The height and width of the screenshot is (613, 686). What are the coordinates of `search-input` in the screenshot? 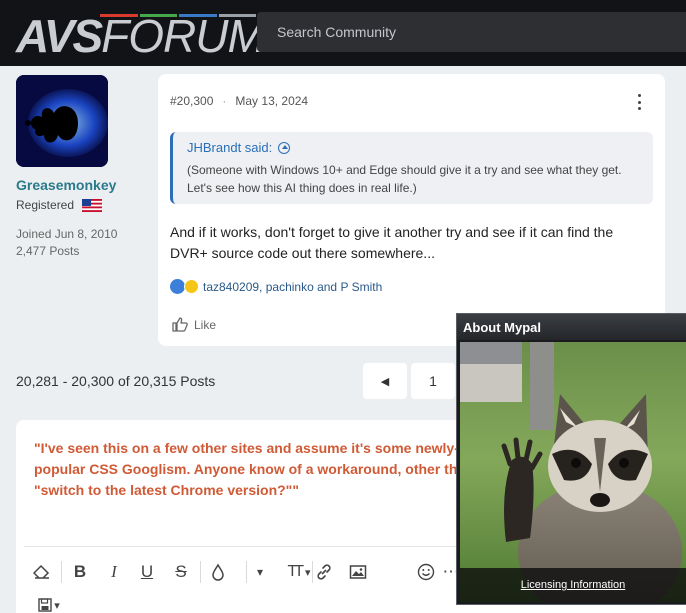 It's located at (471, 32).